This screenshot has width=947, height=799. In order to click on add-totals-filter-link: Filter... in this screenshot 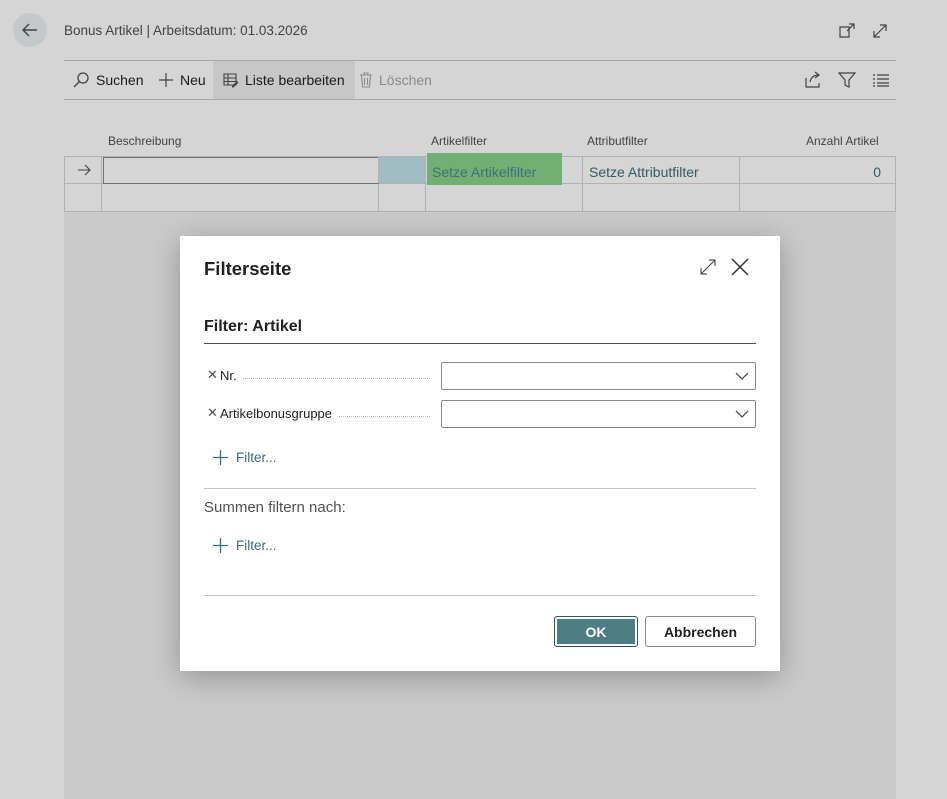, I will do `click(244, 545)`.